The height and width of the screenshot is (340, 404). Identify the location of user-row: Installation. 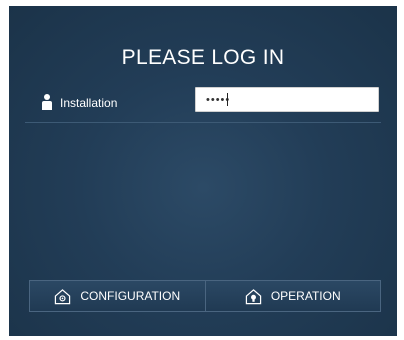
(203, 103).